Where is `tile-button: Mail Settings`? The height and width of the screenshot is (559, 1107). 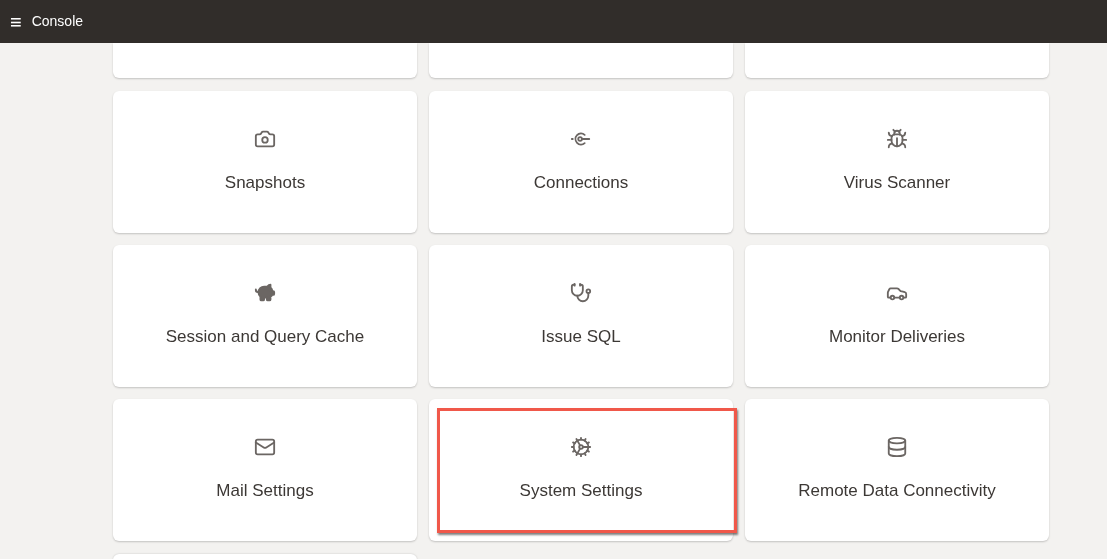 tile-button: Mail Settings is located at coordinates (265, 470).